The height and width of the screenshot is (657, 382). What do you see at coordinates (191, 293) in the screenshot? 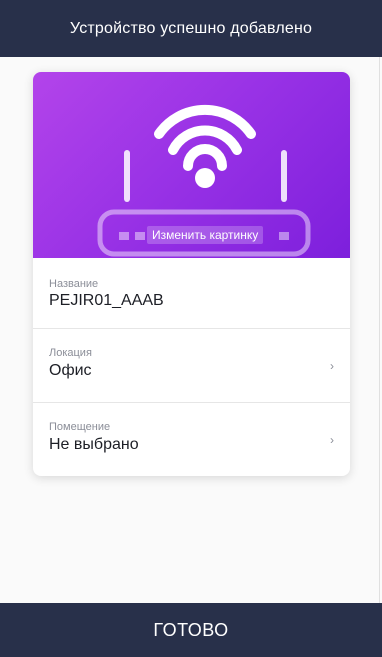
I see `field-name: Название PEJIR01_AAAB` at bounding box center [191, 293].